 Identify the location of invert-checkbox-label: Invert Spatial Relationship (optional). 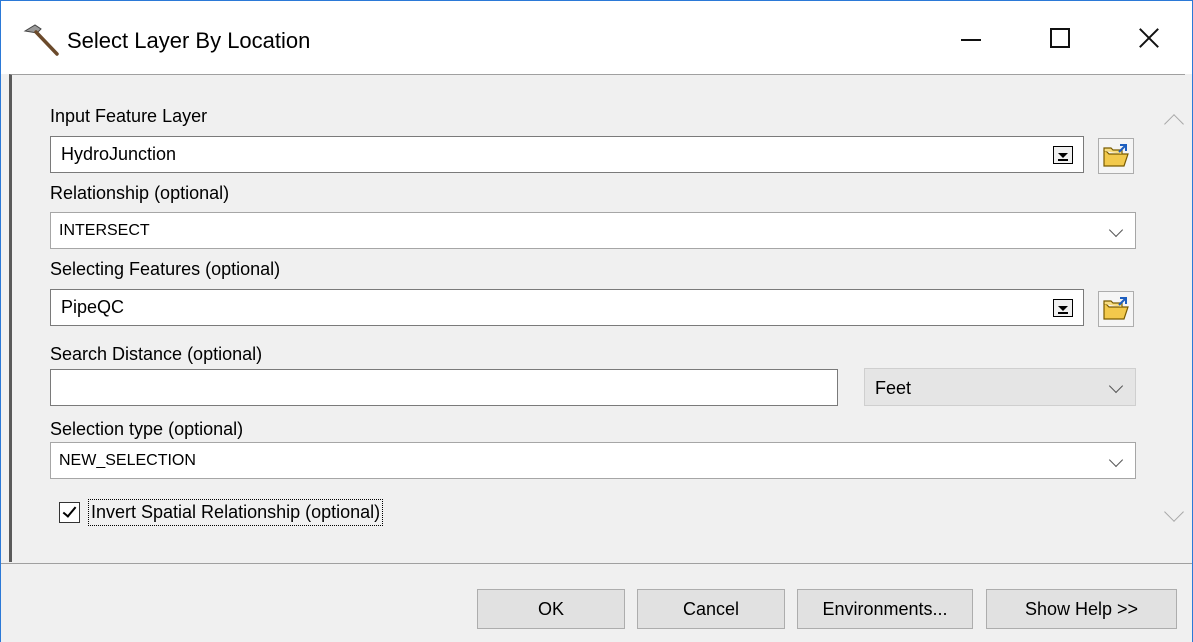
(235, 512).